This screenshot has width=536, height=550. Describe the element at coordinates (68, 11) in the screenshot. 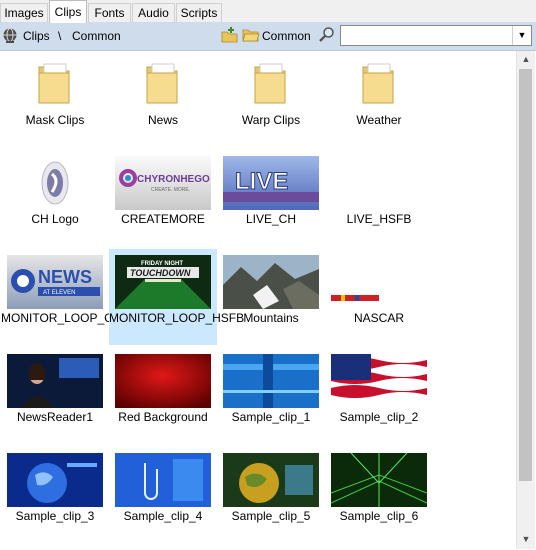

I see `tab-clips: Clips` at that location.